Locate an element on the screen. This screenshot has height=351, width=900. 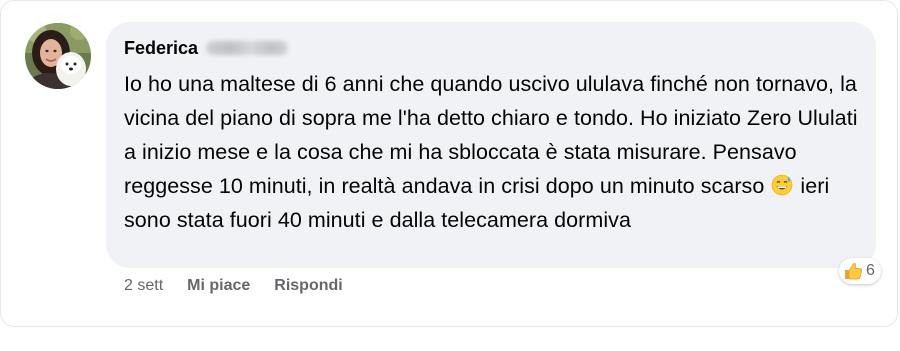
reactions-badge: 6 is located at coordinates (860, 271).